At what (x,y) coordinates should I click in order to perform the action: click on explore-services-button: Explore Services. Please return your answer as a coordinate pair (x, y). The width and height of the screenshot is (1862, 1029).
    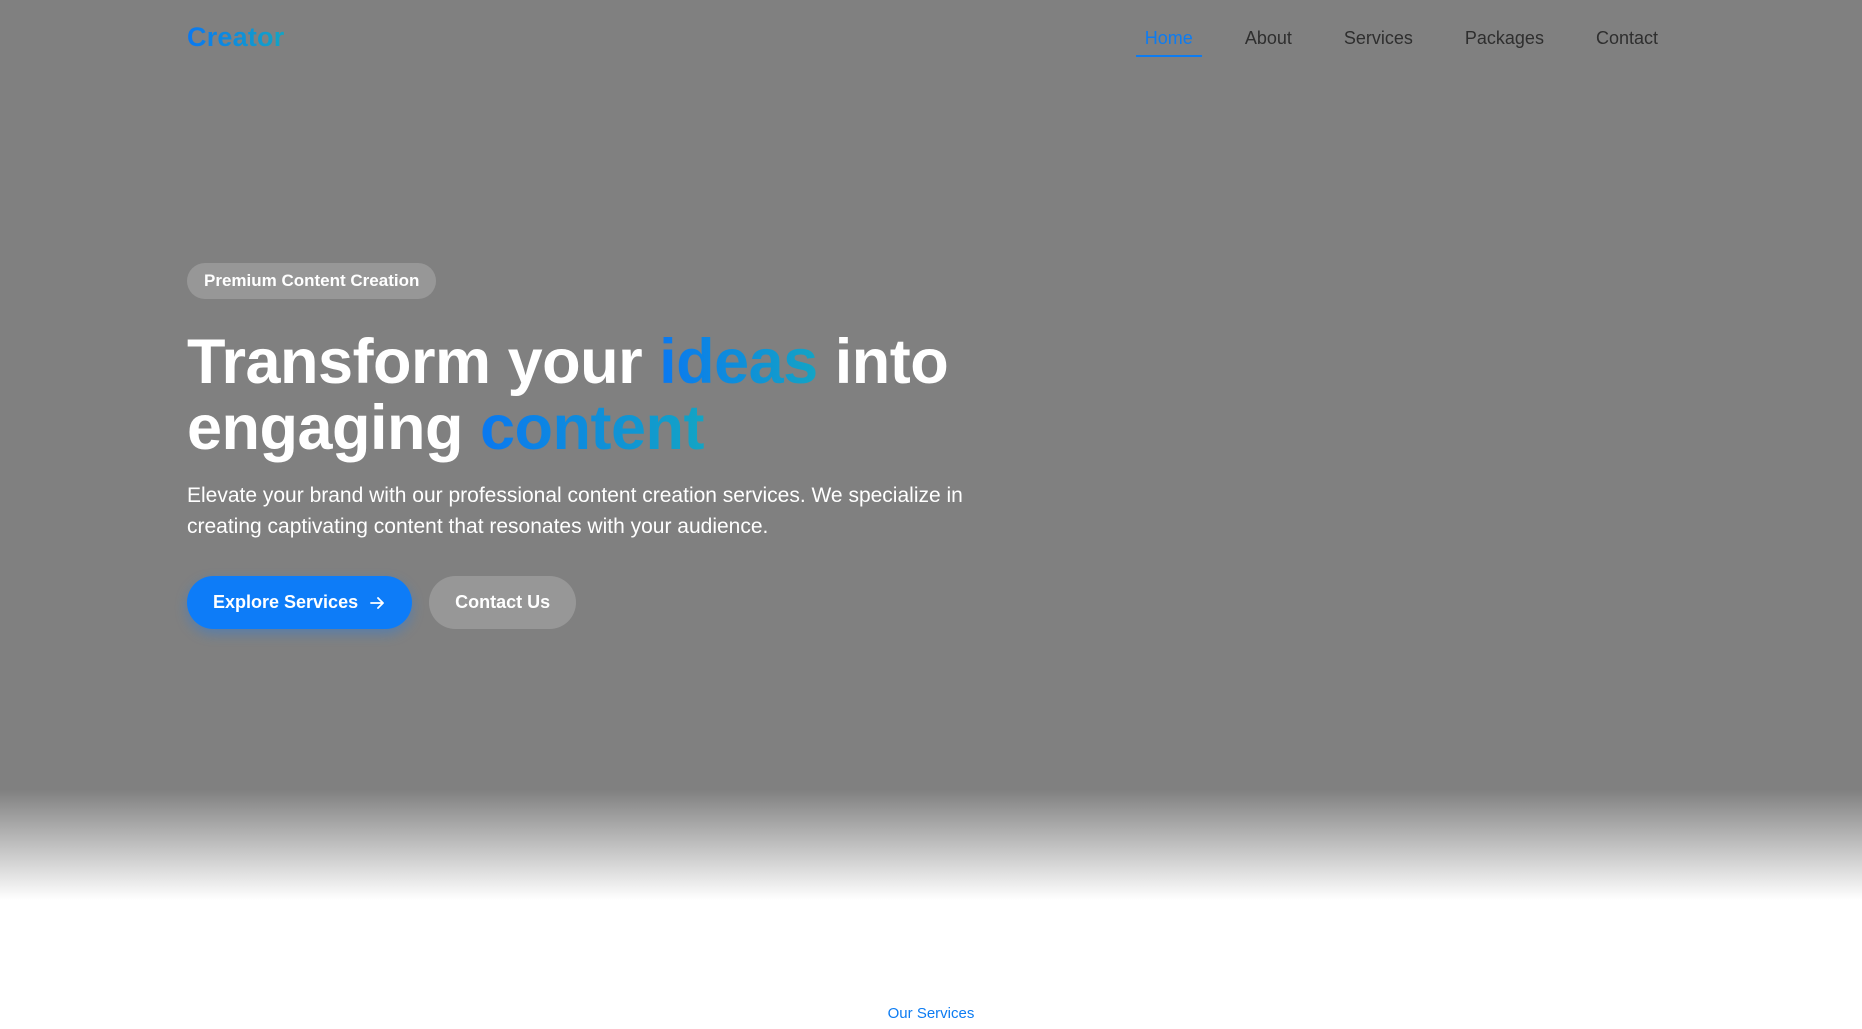
    Looking at the image, I should click on (300, 602).